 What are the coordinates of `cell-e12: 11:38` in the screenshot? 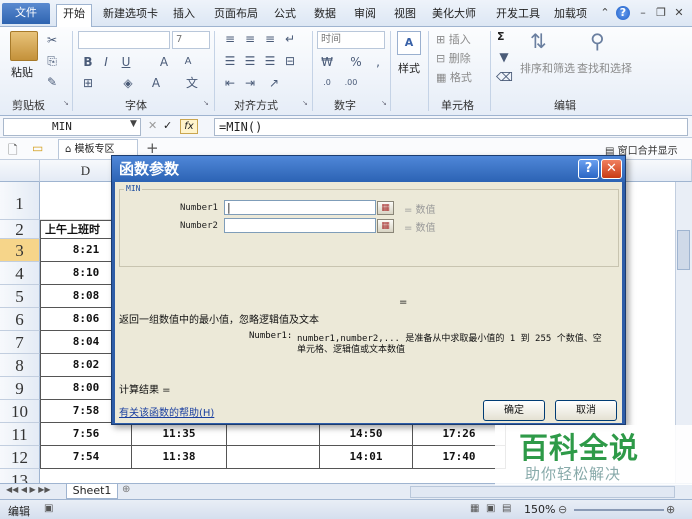 It's located at (179, 457).